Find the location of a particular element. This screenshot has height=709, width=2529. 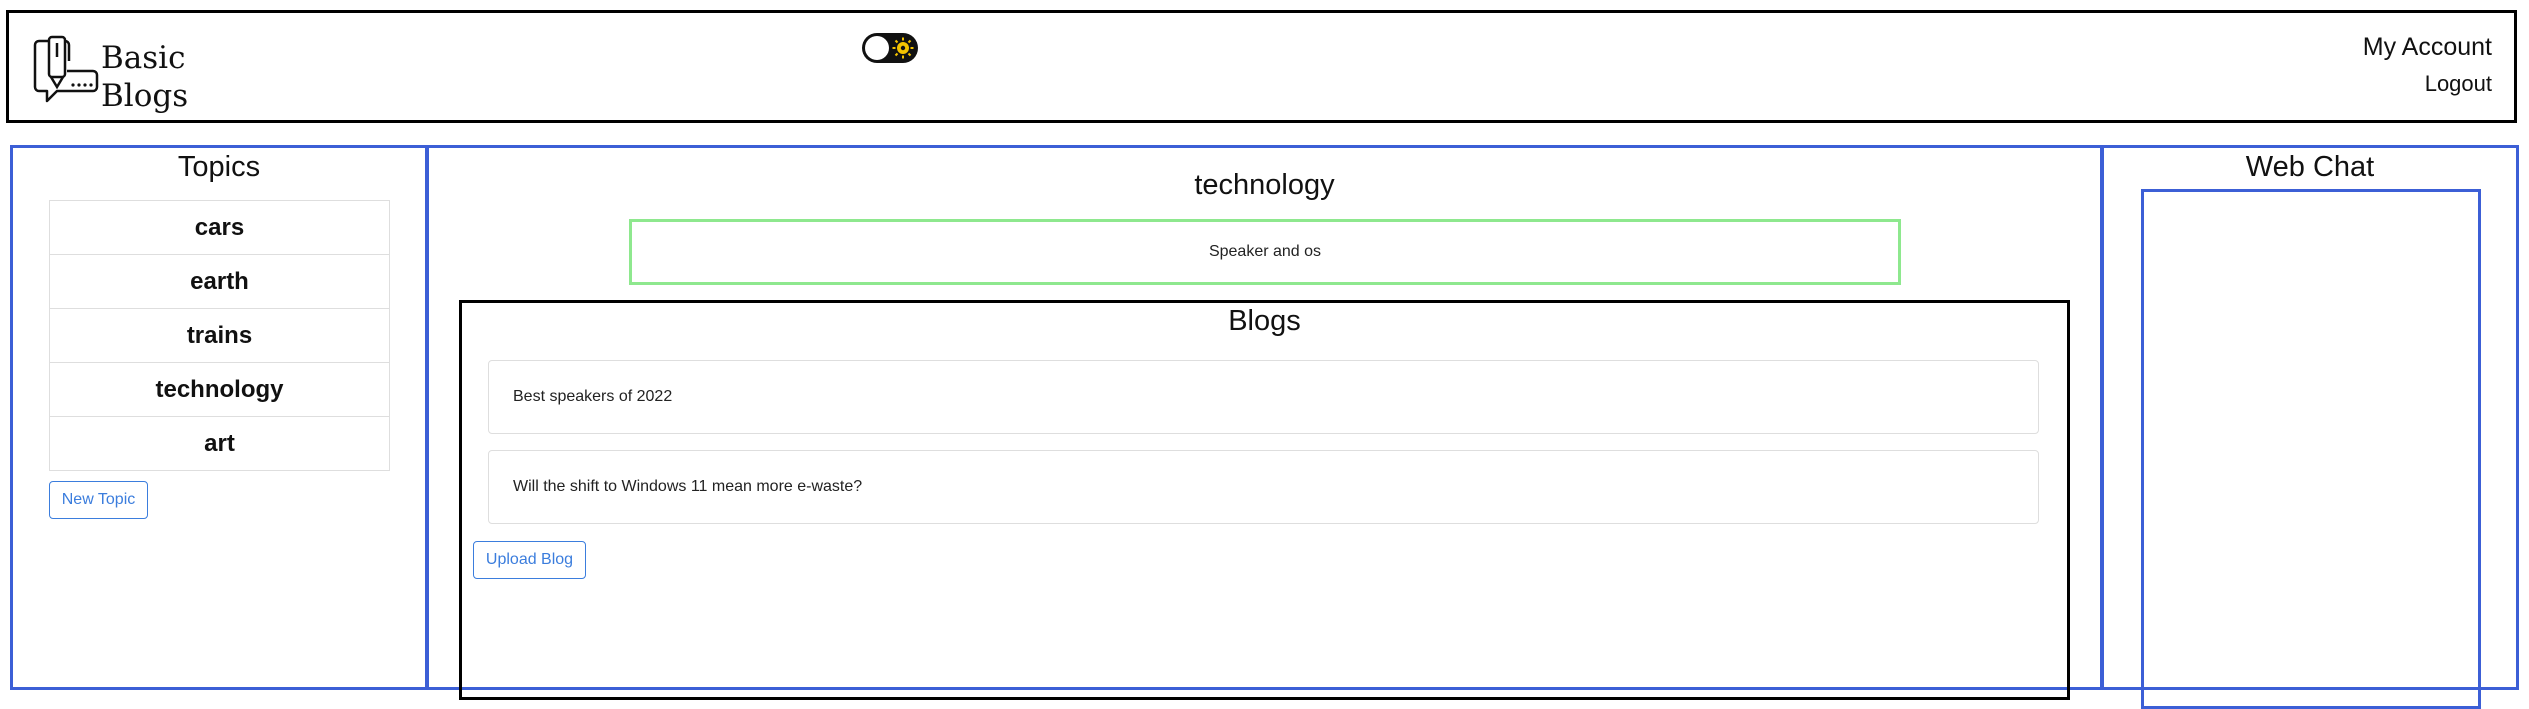

topic-description: Speaker and os is located at coordinates (1265, 252).